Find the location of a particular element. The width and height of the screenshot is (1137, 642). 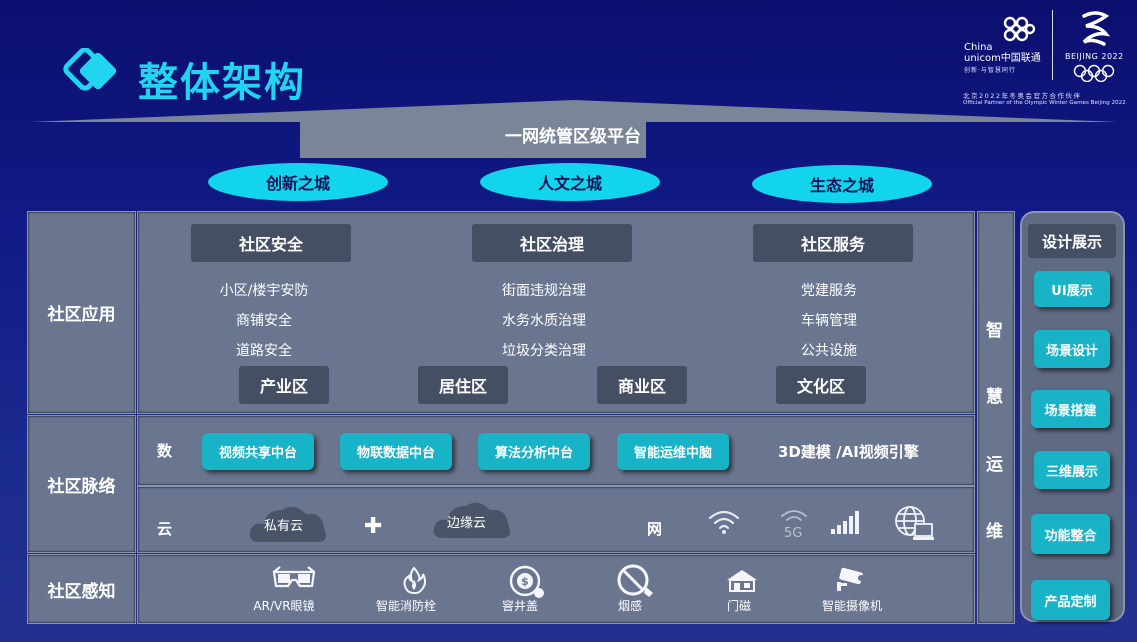

svg-text: 5G is located at coordinates (793, 533).